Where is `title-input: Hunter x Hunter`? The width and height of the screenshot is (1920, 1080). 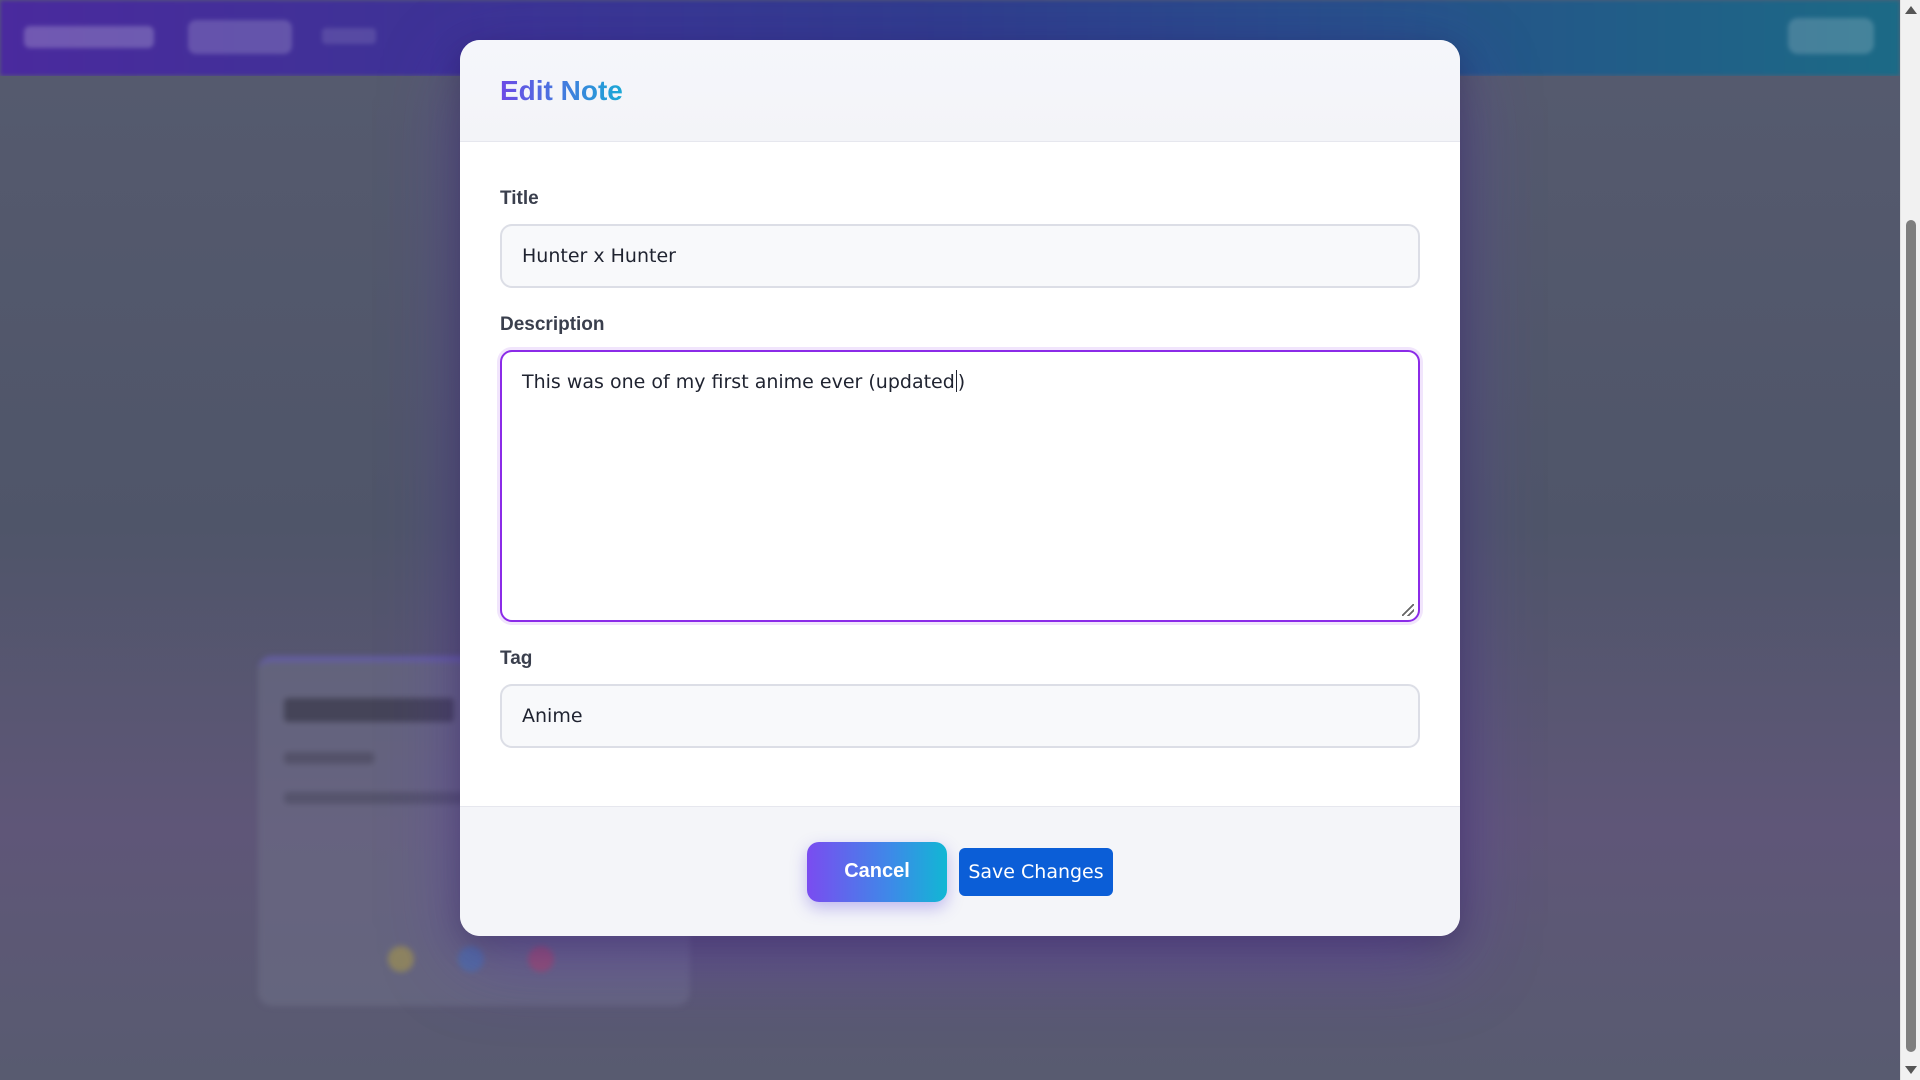 title-input: Hunter x Hunter is located at coordinates (960, 256).